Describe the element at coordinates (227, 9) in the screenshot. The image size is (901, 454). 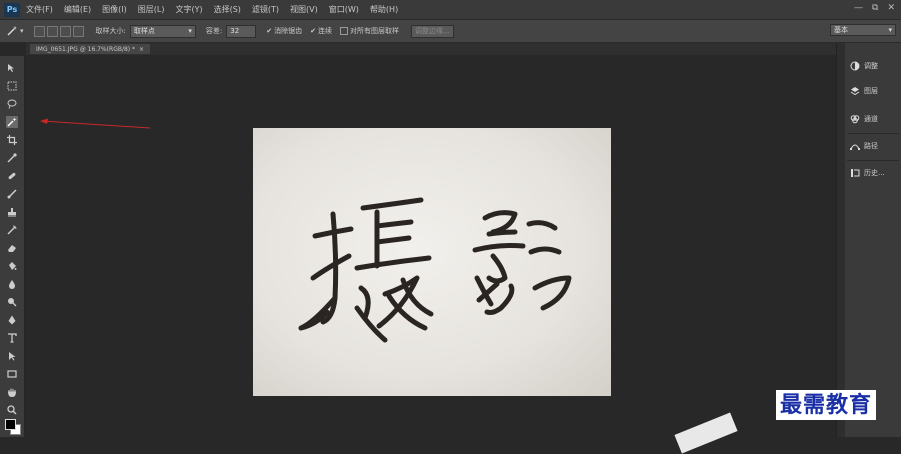
I see `menu-select: 选择(S)` at that location.